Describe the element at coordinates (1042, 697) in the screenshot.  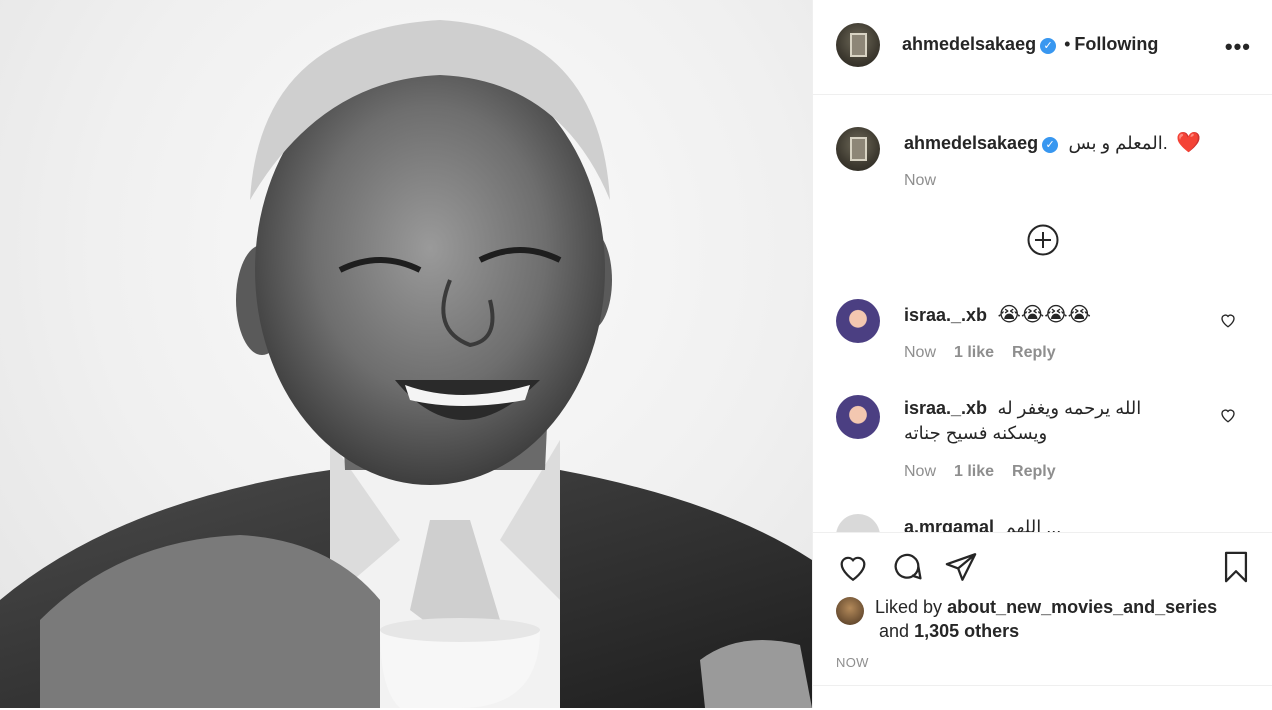
I see `add-comment-bar` at that location.